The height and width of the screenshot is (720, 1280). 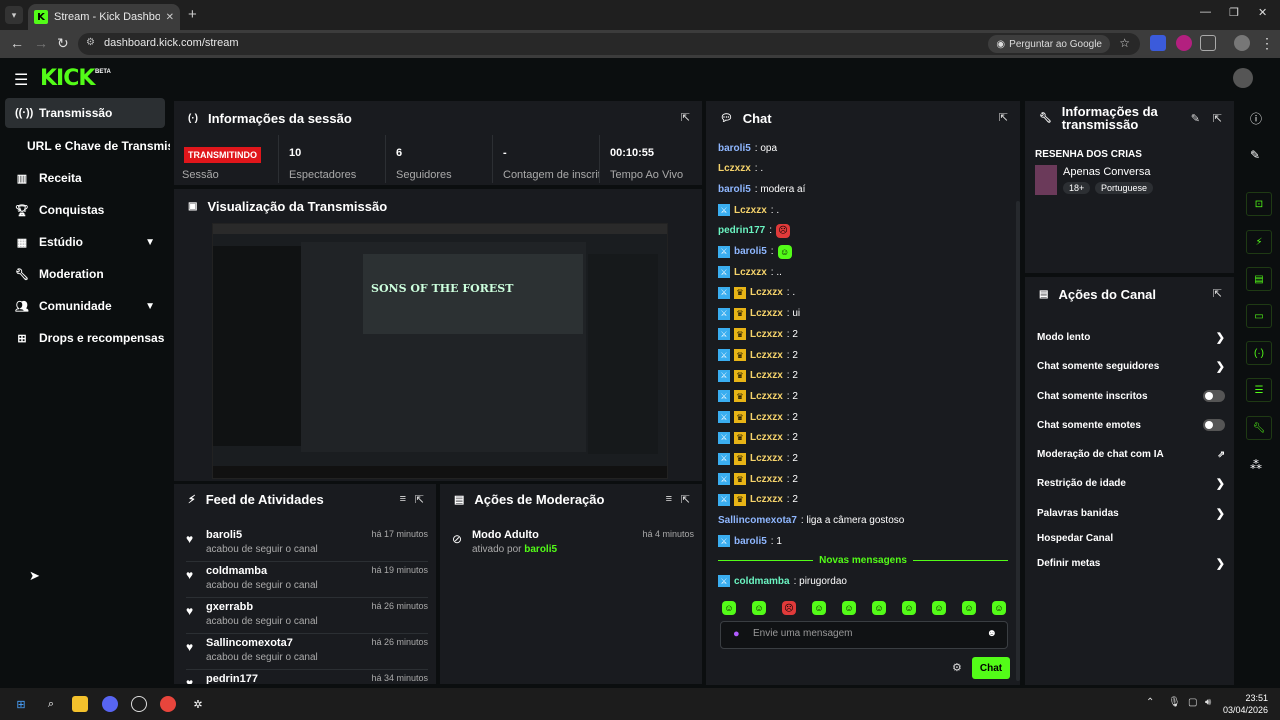 I want to click on system-clock: 23:51 03/04/2026, so click(x=1245, y=704).